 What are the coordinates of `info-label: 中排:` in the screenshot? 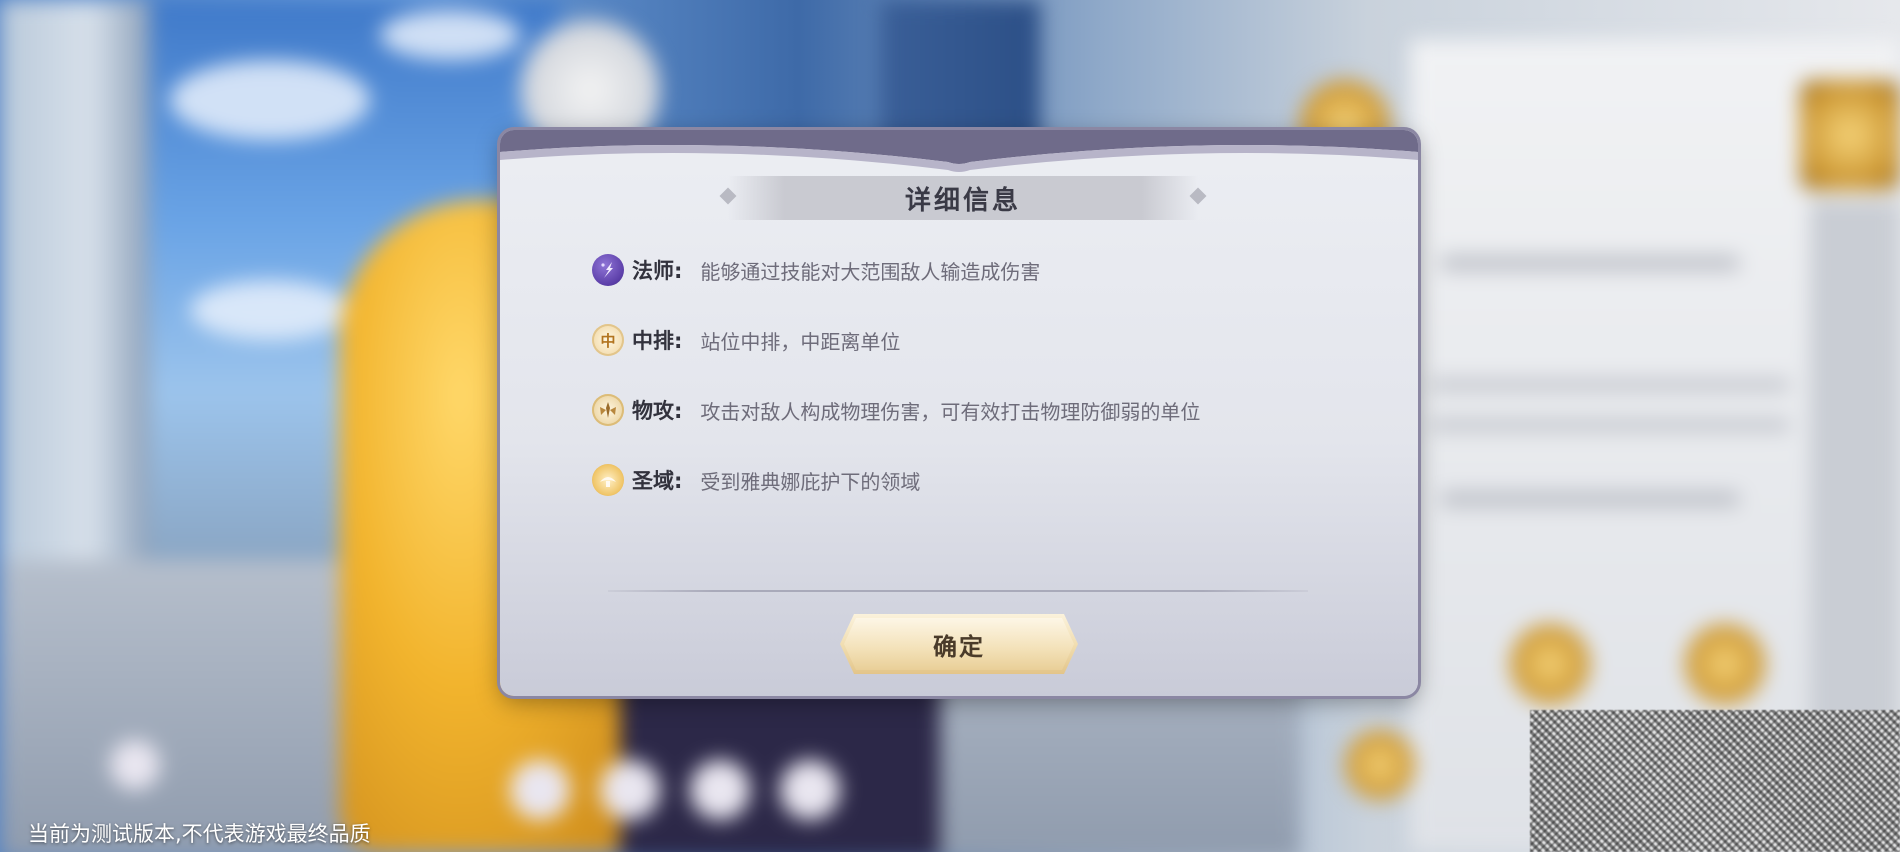 It's located at (657, 341).